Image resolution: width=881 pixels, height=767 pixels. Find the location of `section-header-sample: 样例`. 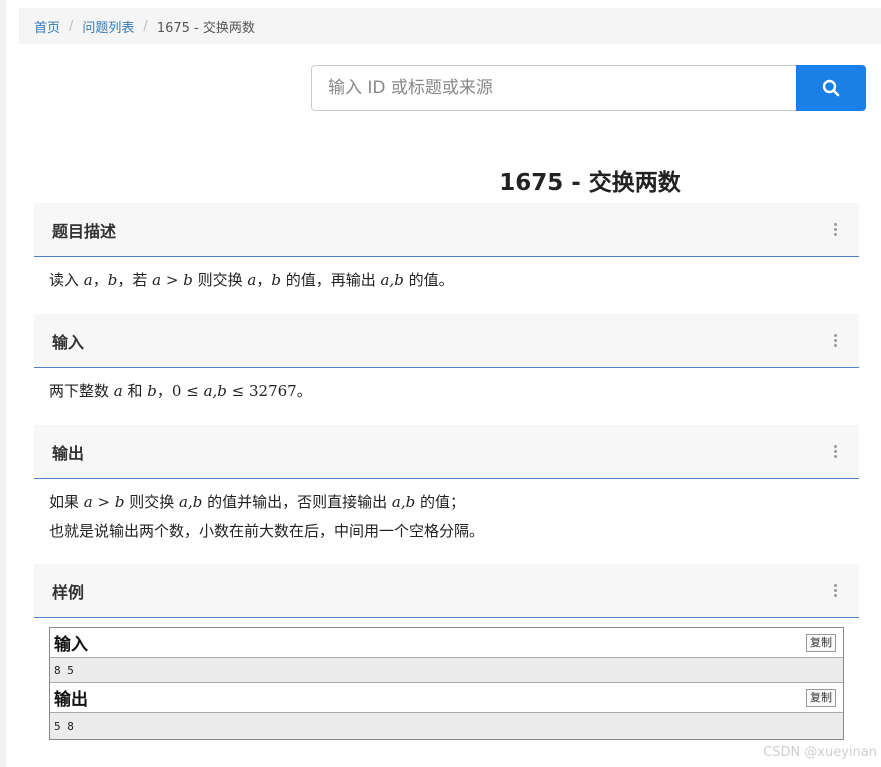

section-header-sample: 样例 is located at coordinates (446, 591).